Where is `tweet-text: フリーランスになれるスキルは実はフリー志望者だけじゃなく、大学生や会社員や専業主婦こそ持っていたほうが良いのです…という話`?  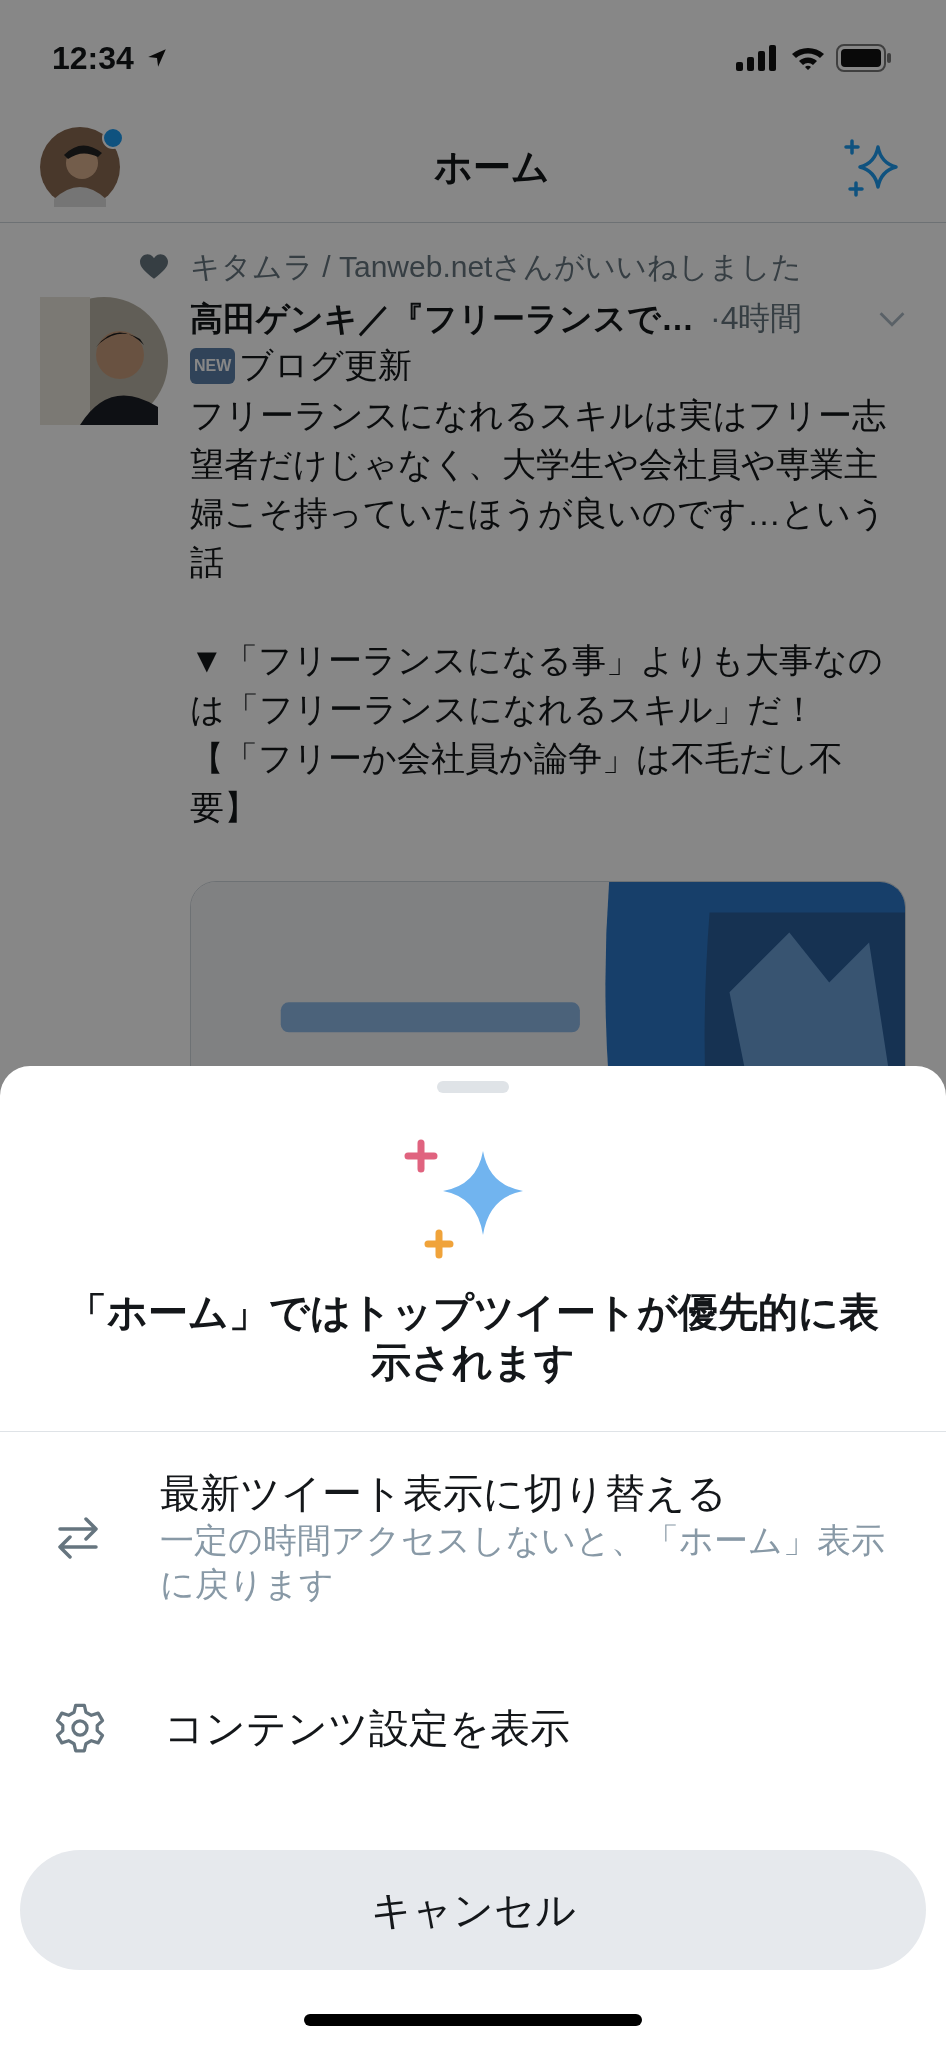
tweet-text: フリーランスになれるスキルは実はフリー志望者だけじゃなく、大学生や会社員や専業主婦こそ持っていたほうが良いのです…という話 is located at coordinates (538, 489).